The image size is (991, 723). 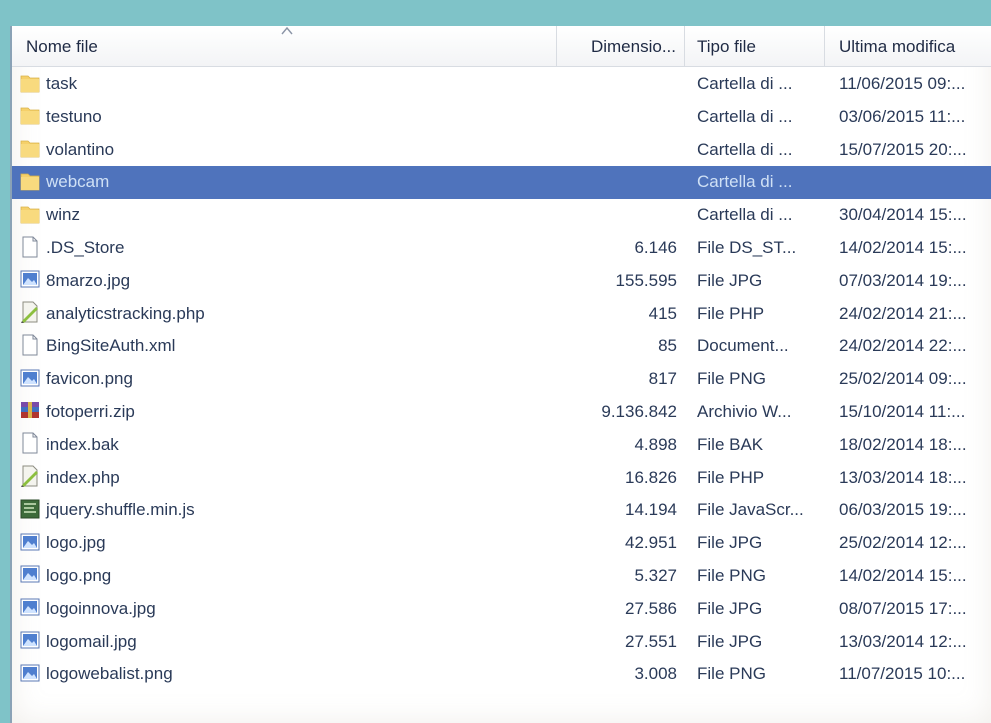 What do you see at coordinates (285, 674) in the screenshot?
I see `file-name-cell: logowebalist.png` at bounding box center [285, 674].